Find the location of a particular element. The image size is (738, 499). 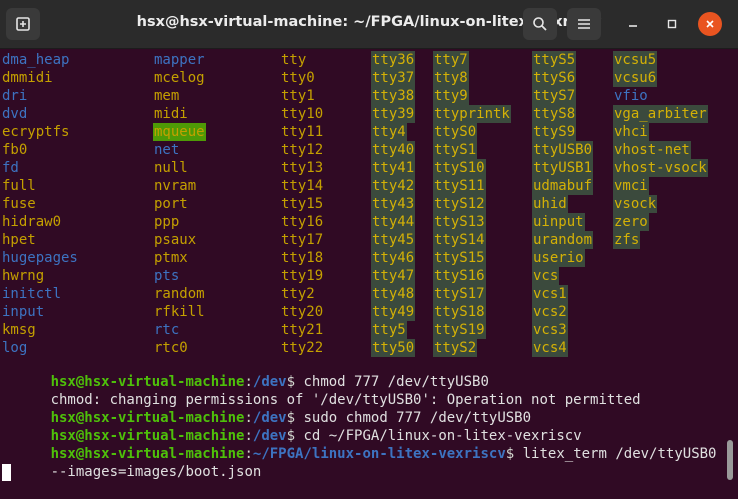

dev-entry: rtc is located at coordinates (167, 330).